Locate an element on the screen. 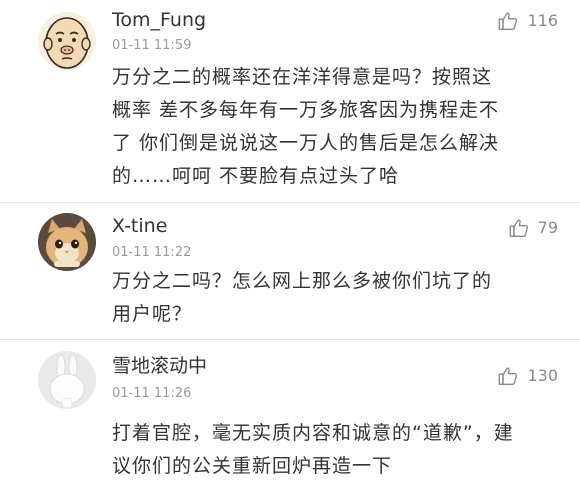 The height and width of the screenshot is (489, 580). cartoon-face-avatar is located at coordinates (67, 41).